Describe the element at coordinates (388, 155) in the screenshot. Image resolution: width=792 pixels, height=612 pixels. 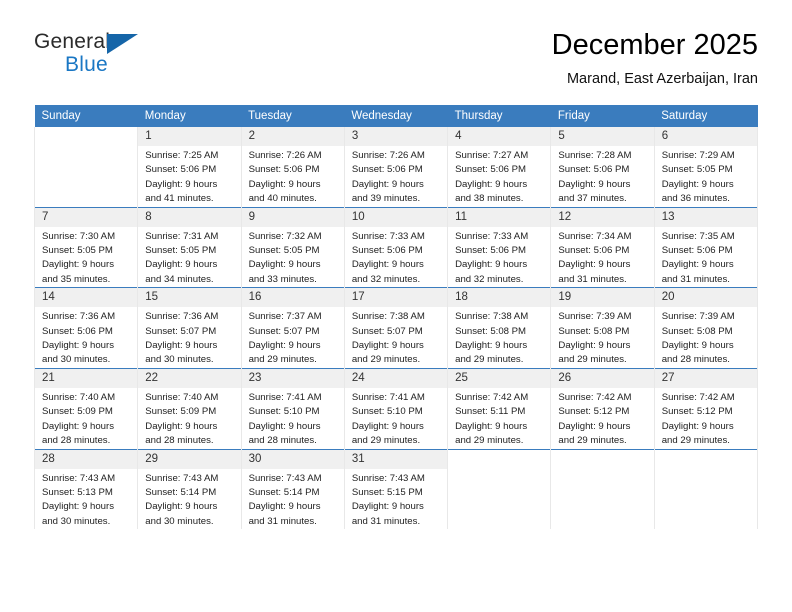
I see `sunrise-text: Sunrise: 7:26 AM` at that location.